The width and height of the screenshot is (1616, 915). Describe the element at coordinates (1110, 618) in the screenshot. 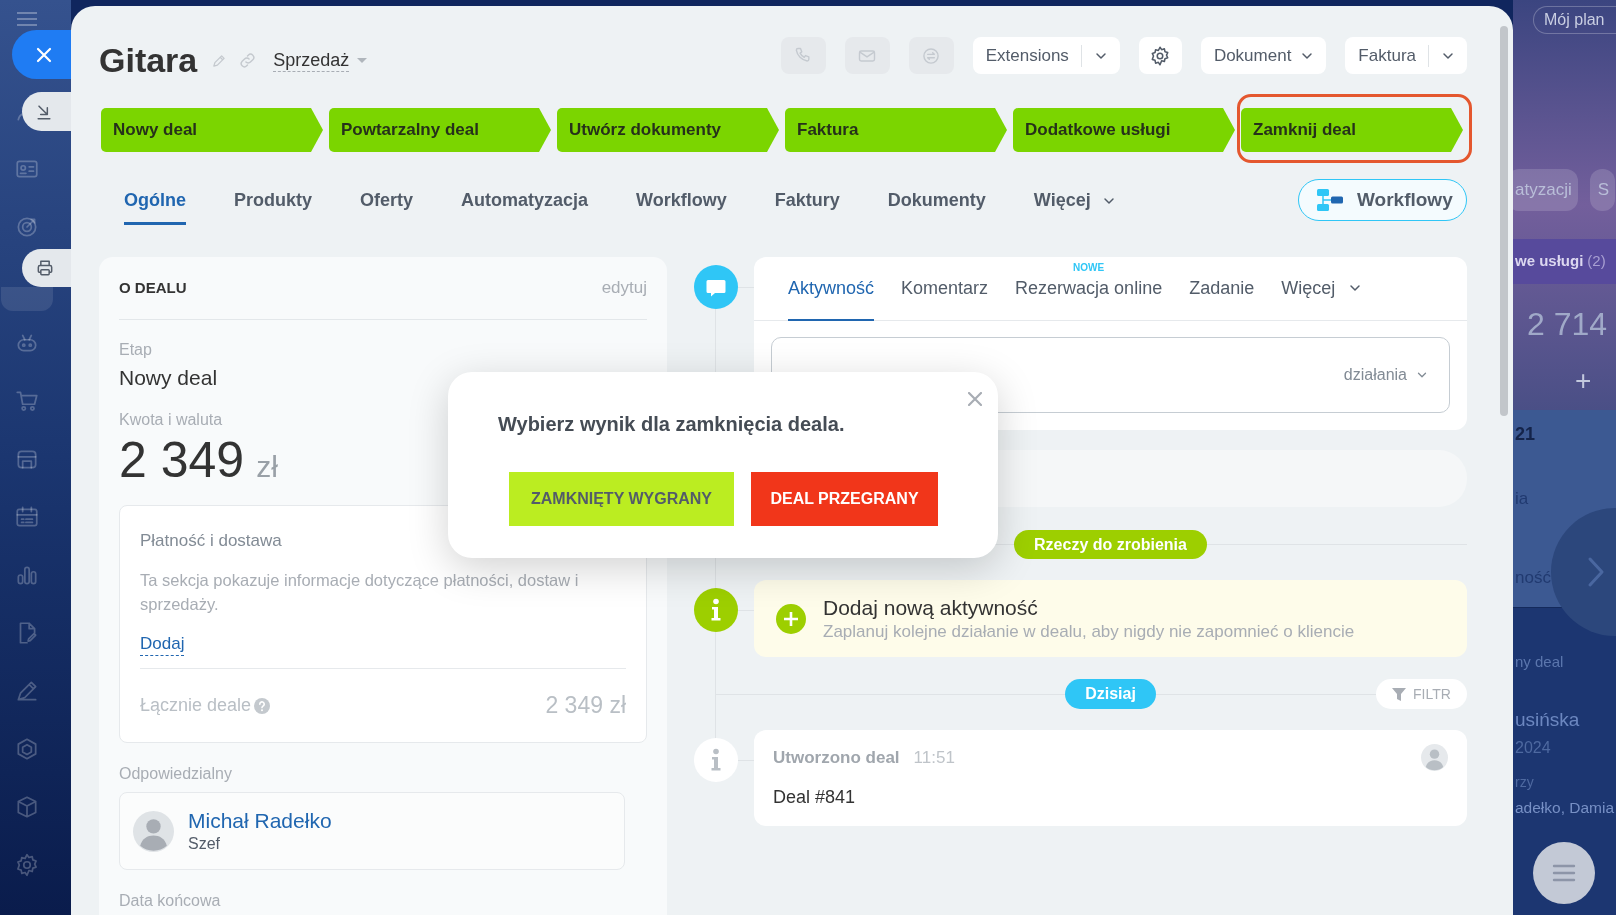

I see `add-activity-card: Dodaj nową aktywność Zaplanuj kolejne działanie w dealu, aby nigdy nie zapomnieć o kliencie` at that location.